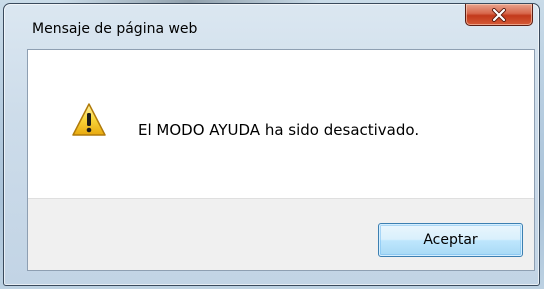 Image resolution: width=544 pixels, height=289 pixels. Describe the element at coordinates (89, 120) in the screenshot. I see `warning-icon` at that location.